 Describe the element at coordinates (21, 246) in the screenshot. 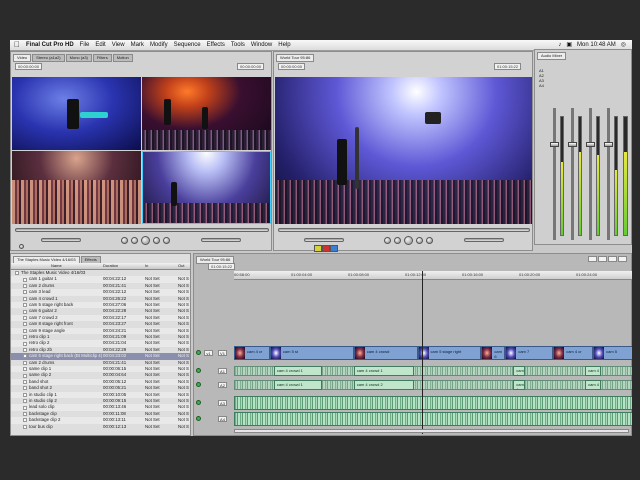

I see `mark-in-button` at that location.